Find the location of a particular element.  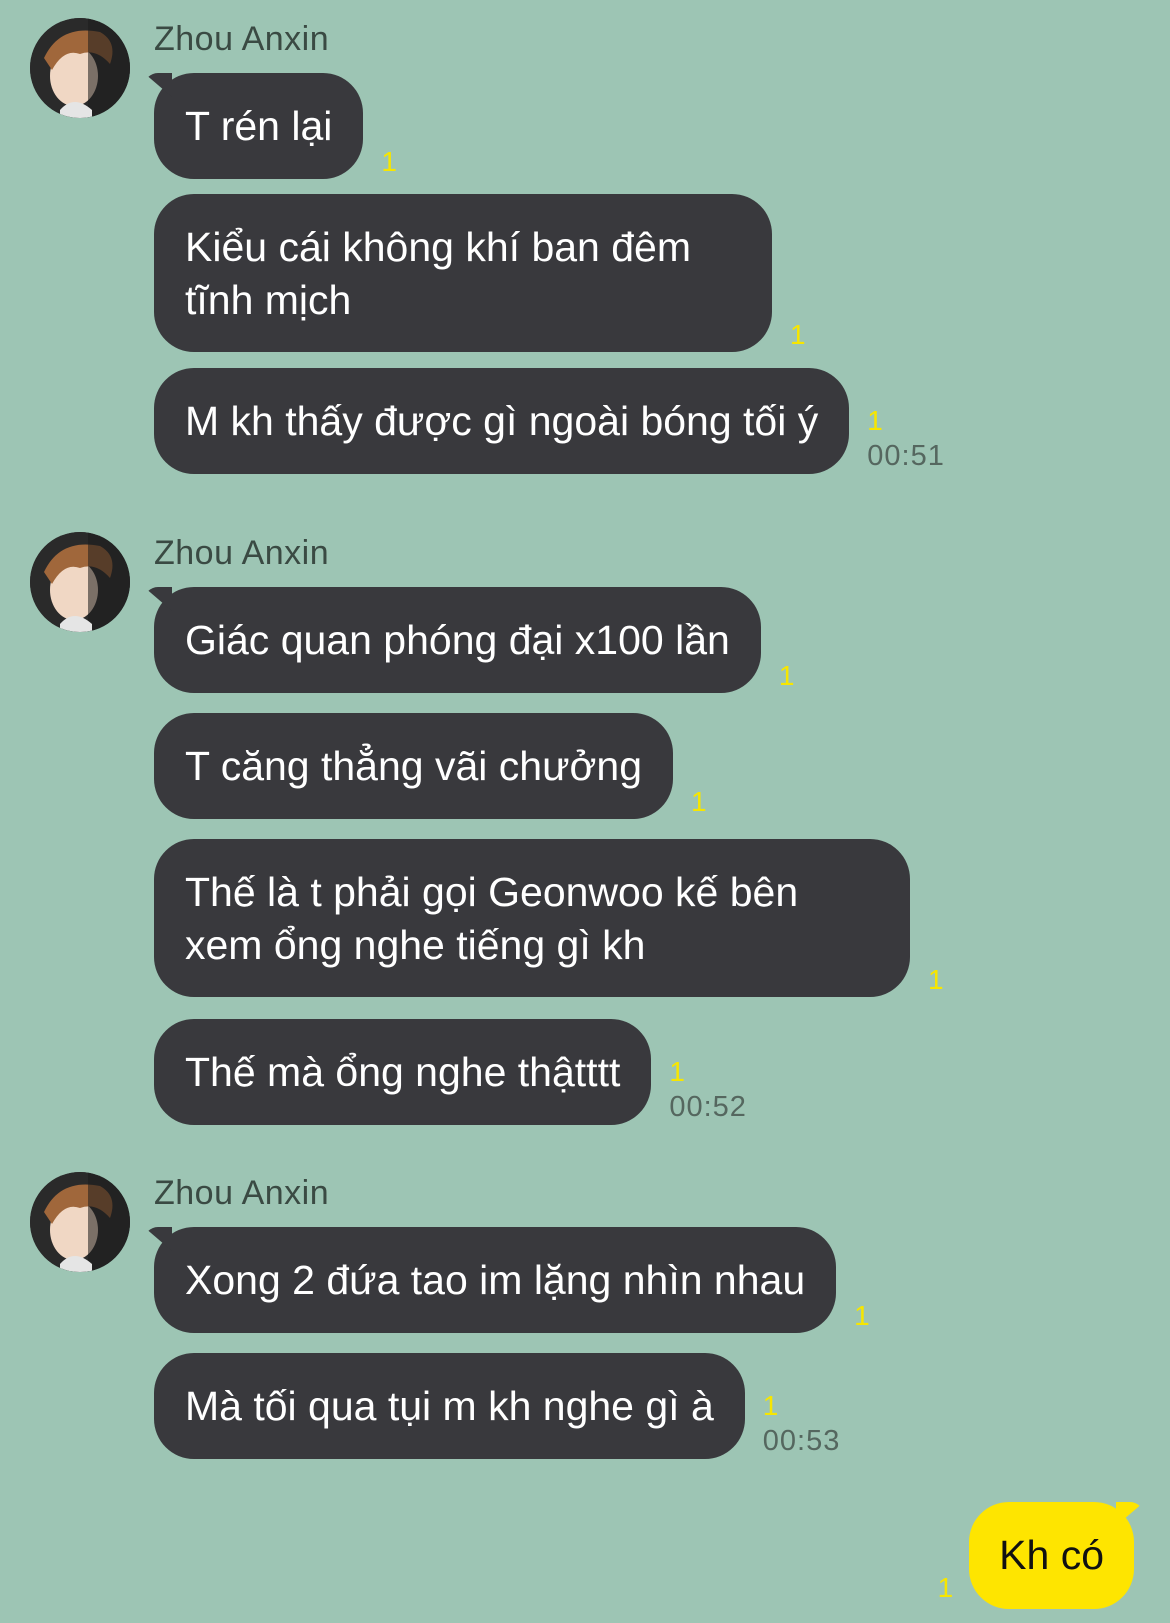

message-text: T căng thẳng vãi chưởng is located at coordinates (414, 766).